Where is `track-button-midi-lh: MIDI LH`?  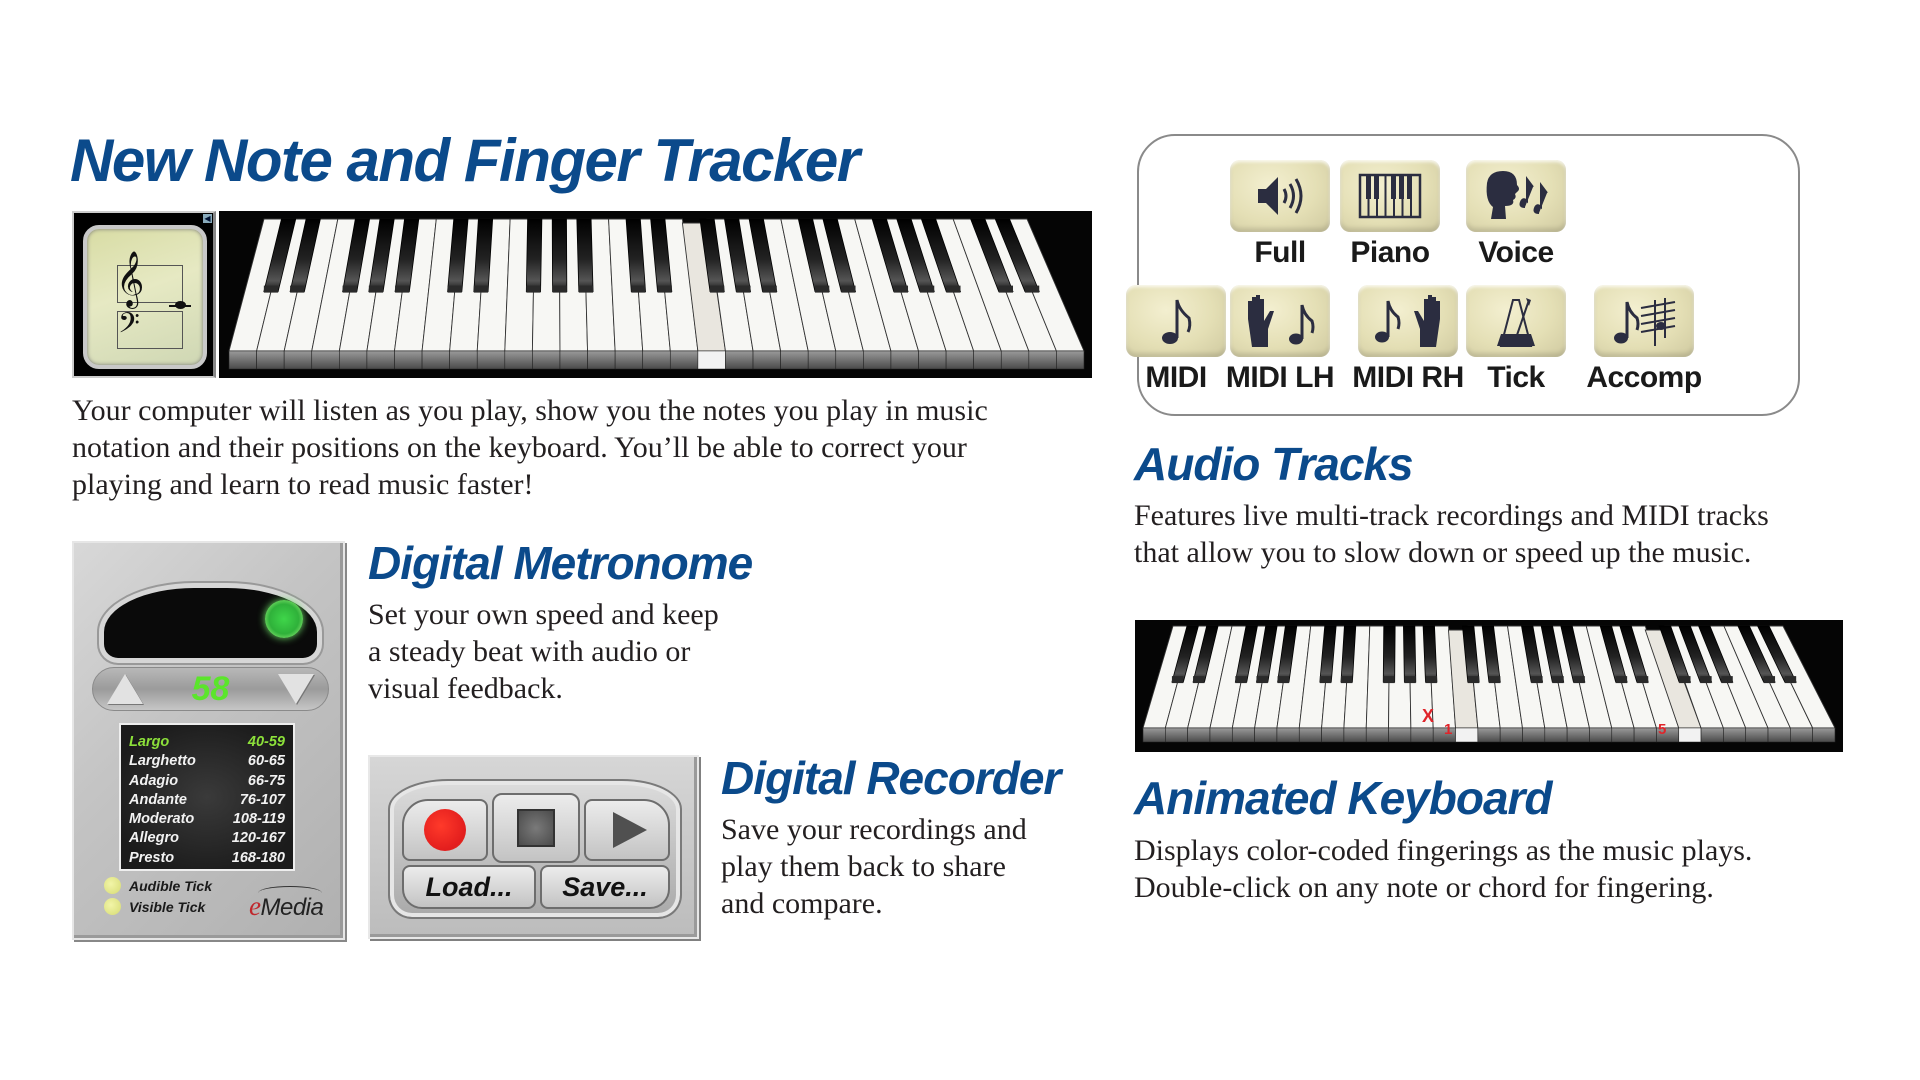 track-button-midi-lh: MIDI LH is located at coordinates (1280, 340).